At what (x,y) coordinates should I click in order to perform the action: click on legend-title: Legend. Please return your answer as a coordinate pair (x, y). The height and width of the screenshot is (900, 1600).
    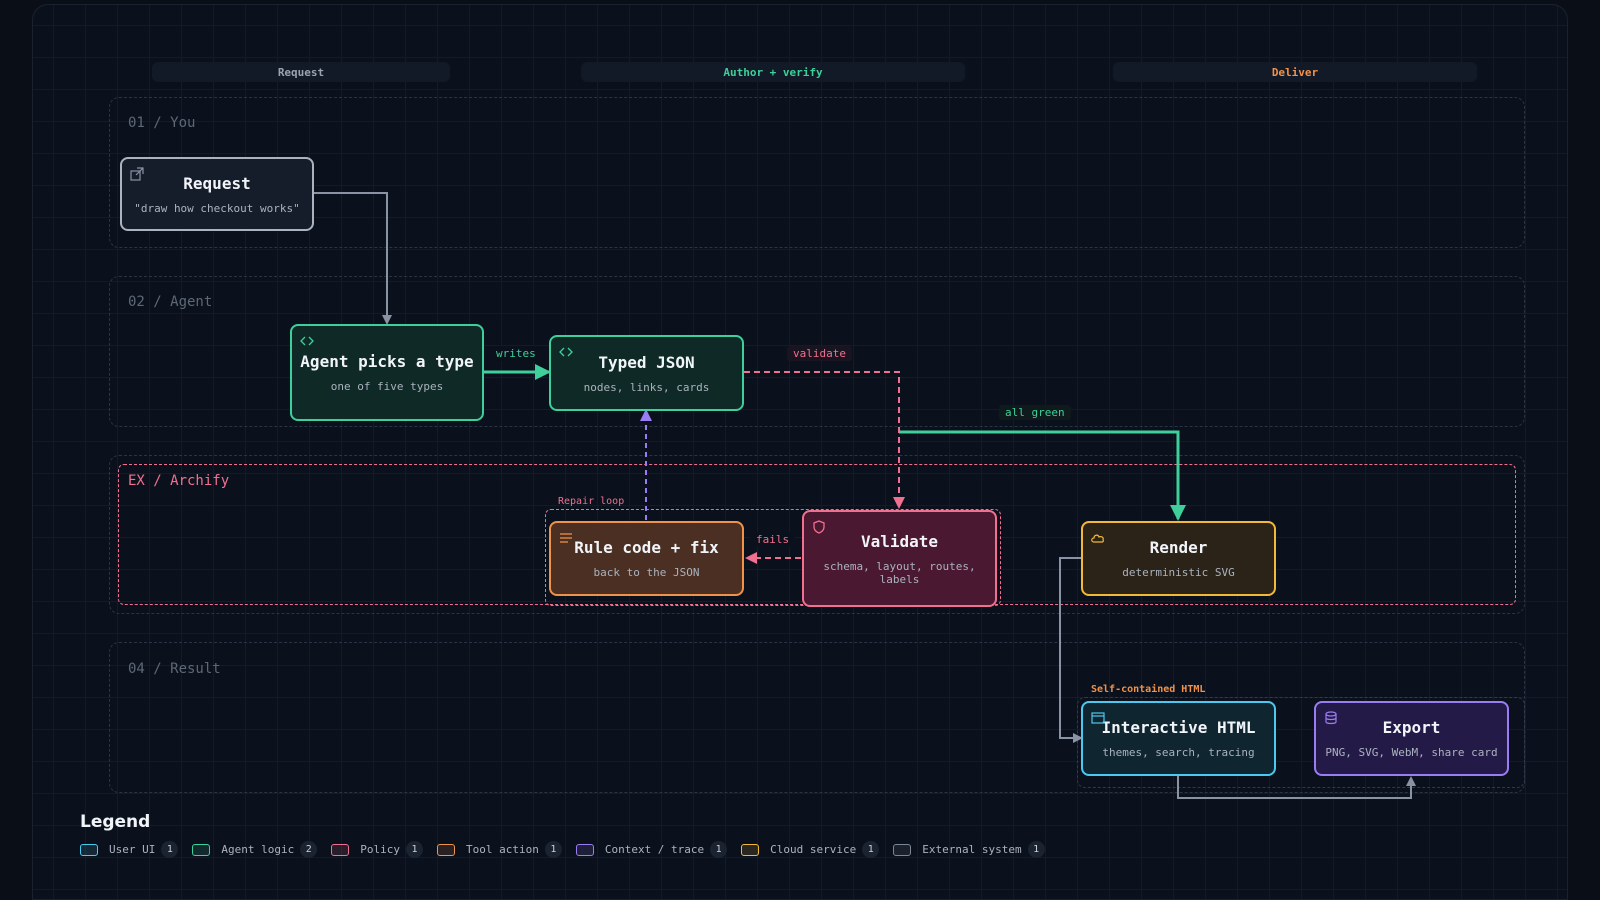
    Looking at the image, I should click on (115, 822).